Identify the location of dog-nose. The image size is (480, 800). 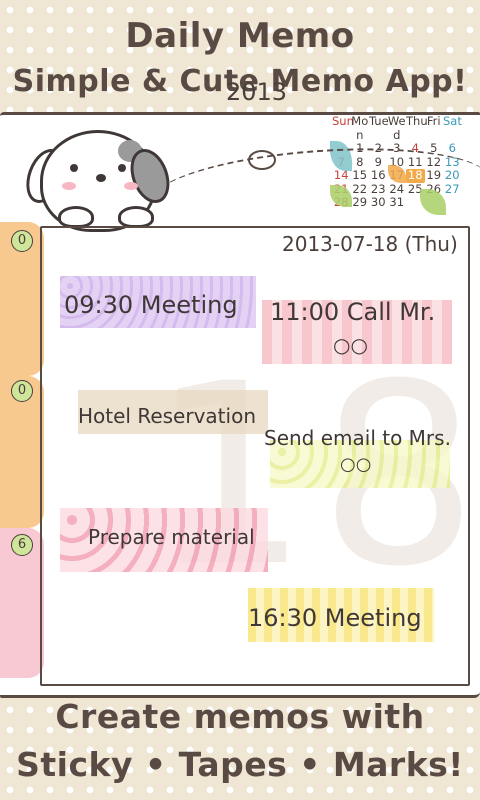
(101, 178).